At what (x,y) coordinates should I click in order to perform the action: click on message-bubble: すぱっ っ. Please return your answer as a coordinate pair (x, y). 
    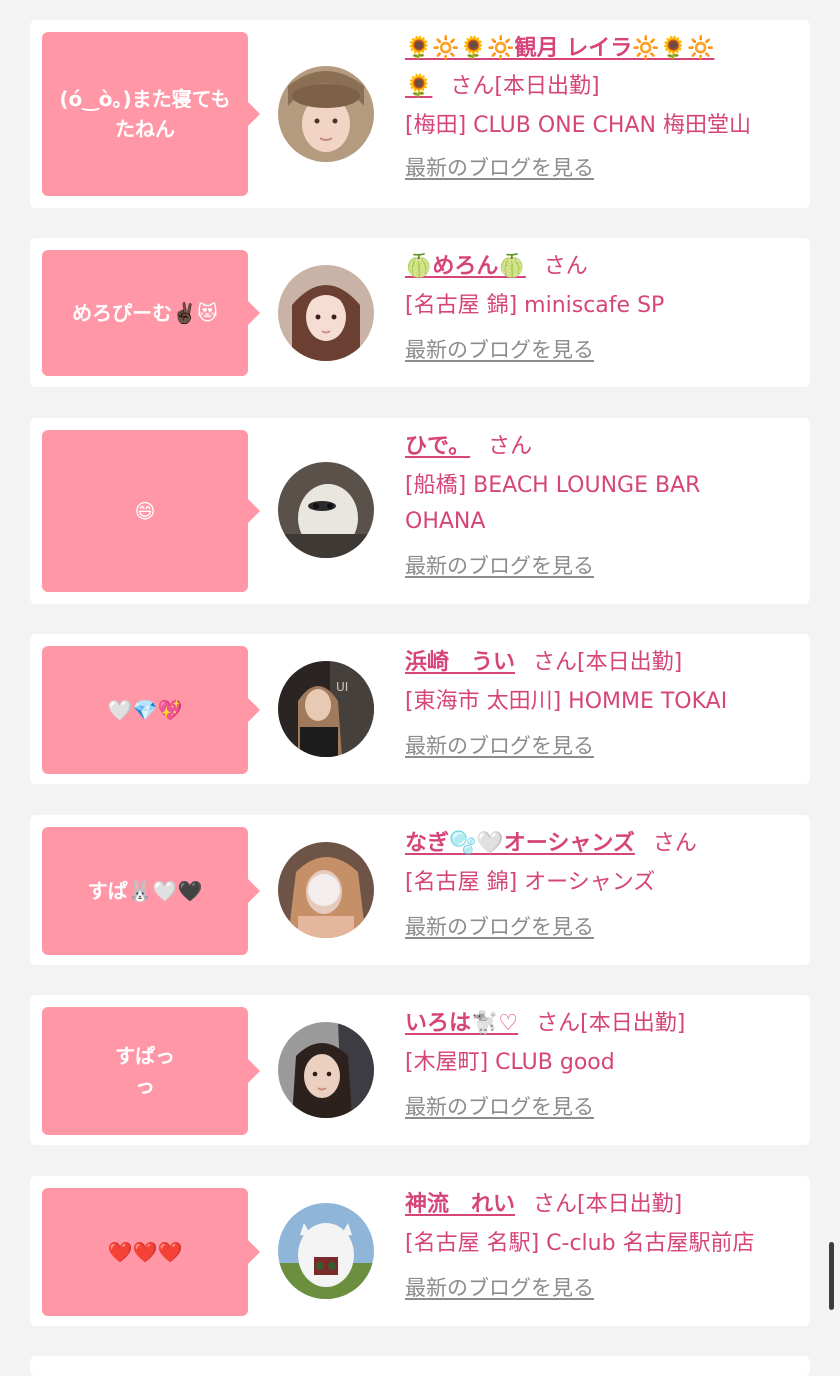
    Looking at the image, I should click on (151, 1071).